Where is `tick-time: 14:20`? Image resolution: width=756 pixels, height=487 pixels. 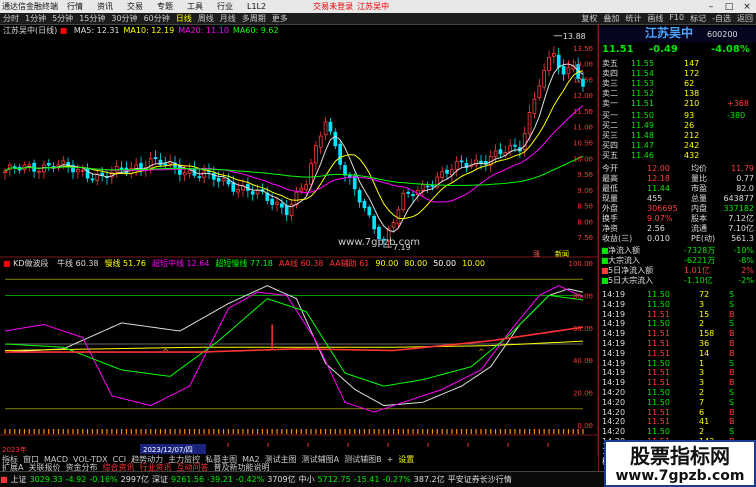 tick-time: 14:20 is located at coordinates (614, 412).